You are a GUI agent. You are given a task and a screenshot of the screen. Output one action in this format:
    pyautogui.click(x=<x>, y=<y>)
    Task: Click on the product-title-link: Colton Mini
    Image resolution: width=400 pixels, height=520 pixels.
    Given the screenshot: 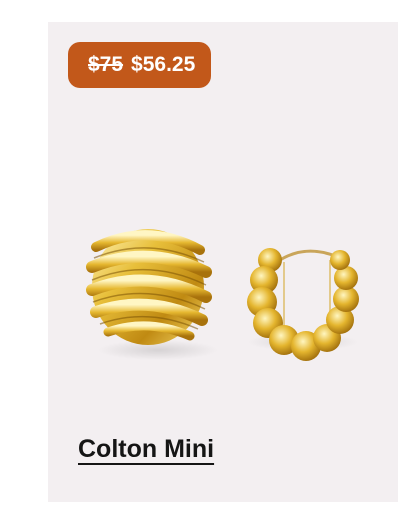 What is the action you would take?
    pyautogui.click(x=146, y=449)
    